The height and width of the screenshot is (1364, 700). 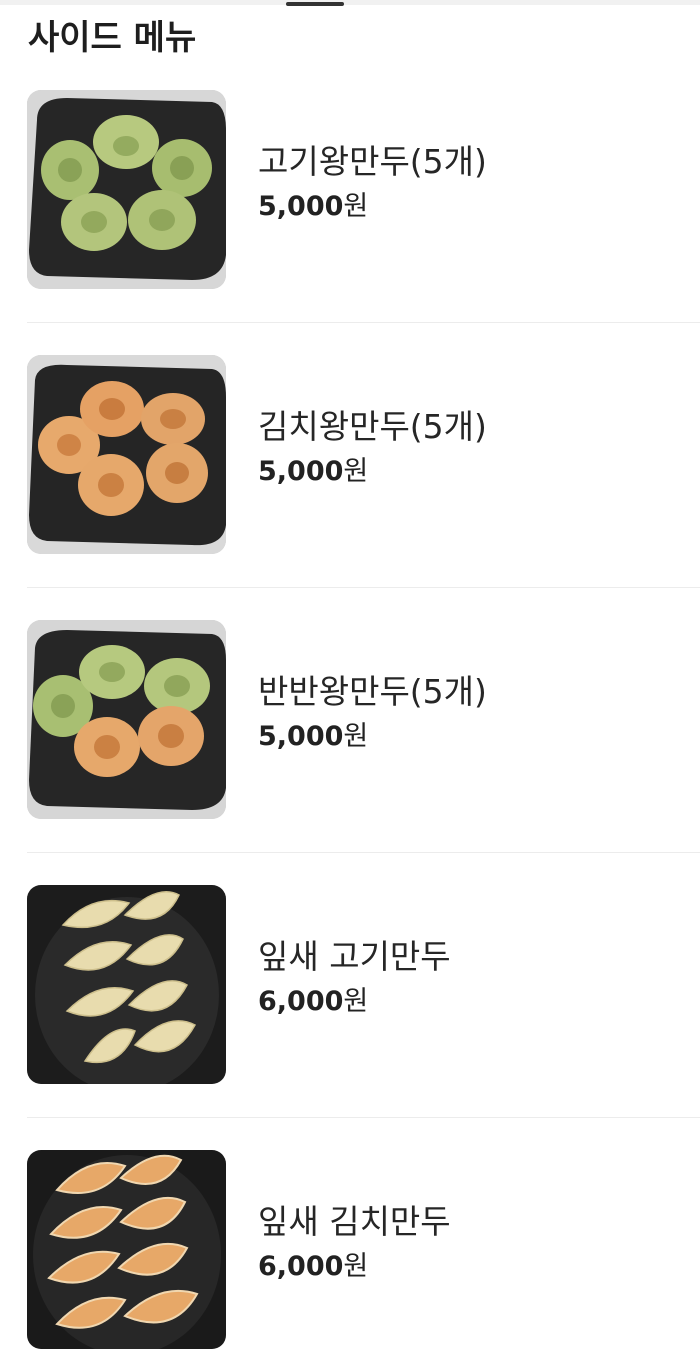 What do you see at coordinates (372, 426) in the screenshot?
I see `menu-item-name: 김치왕만두(5개)` at bounding box center [372, 426].